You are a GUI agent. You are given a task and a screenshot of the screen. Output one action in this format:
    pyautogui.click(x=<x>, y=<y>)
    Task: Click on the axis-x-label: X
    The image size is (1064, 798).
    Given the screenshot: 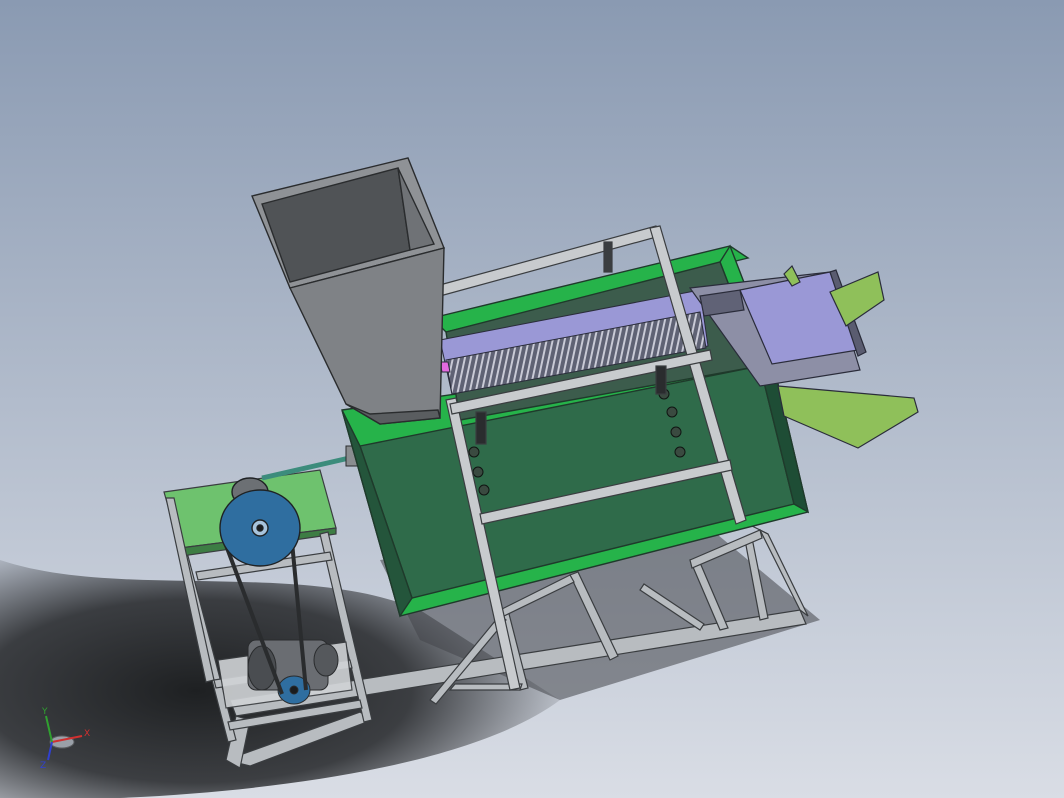 What is the action you would take?
    pyautogui.click(x=87, y=734)
    